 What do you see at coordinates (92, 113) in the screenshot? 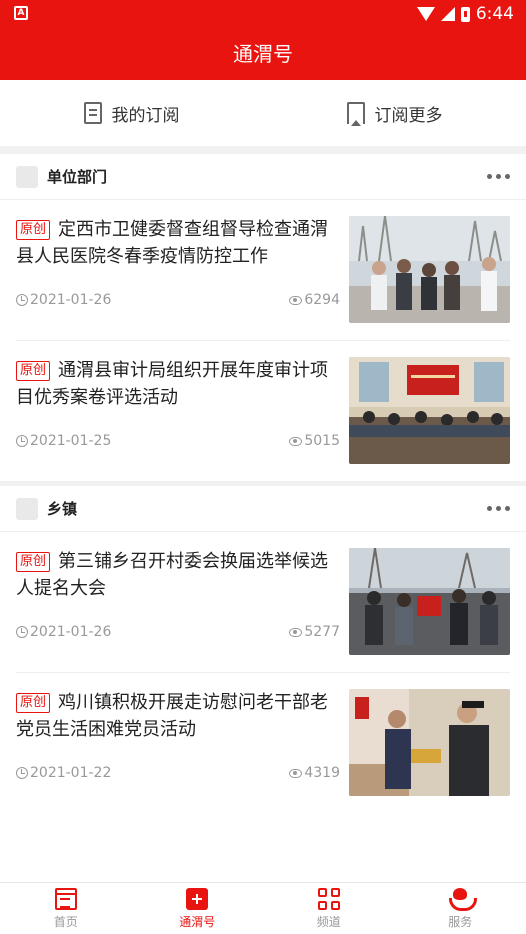
I see `list-icon` at bounding box center [92, 113].